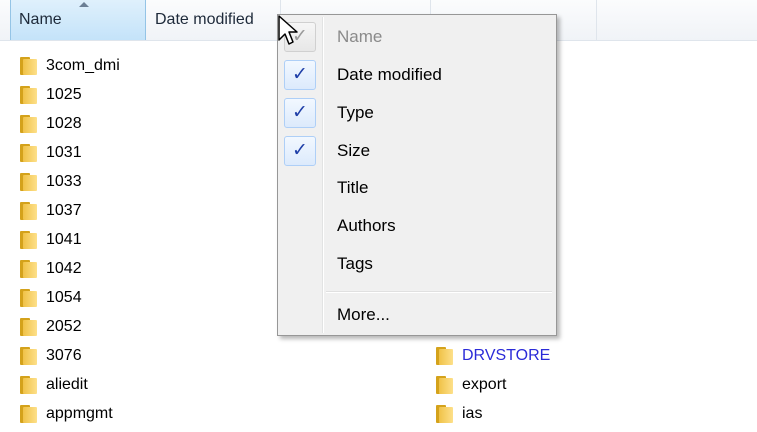  What do you see at coordinates (64, 123) in the screenshot?
I see `folder-name: 1028` at bounding box center [64, 123].